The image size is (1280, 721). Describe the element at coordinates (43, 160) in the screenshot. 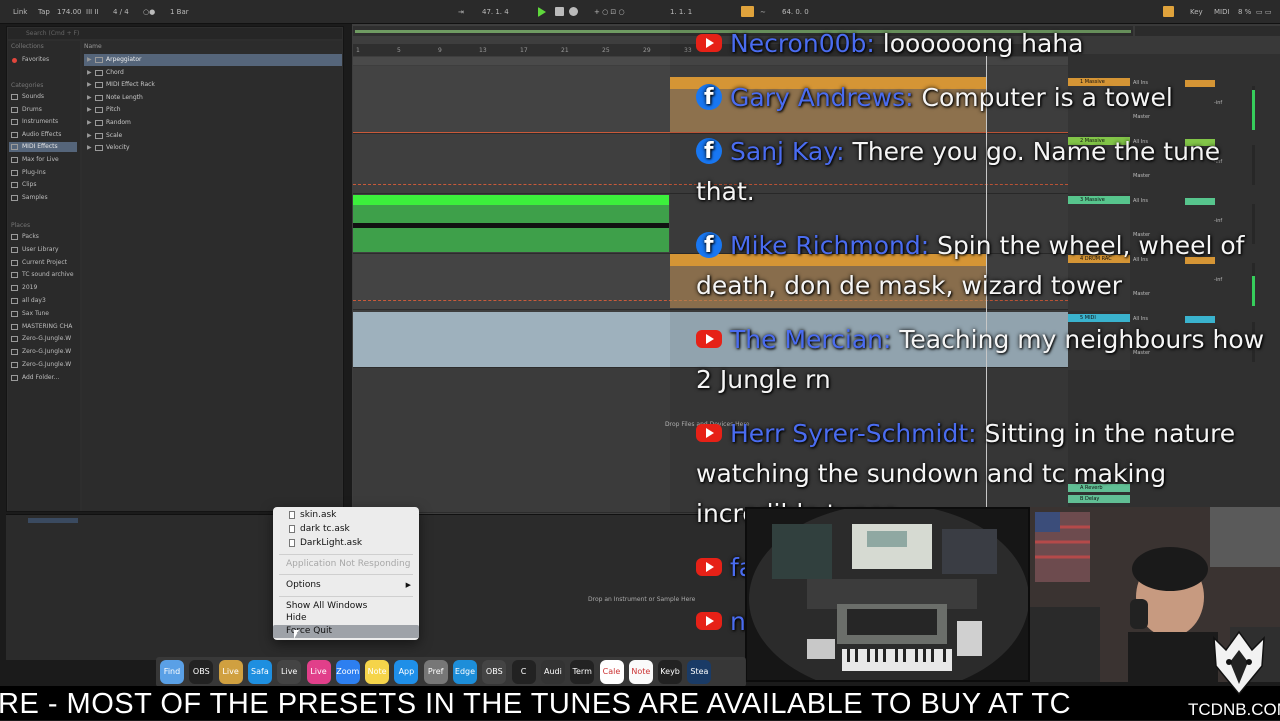

I see `sidebar-item-category: Max for Live` at that location.